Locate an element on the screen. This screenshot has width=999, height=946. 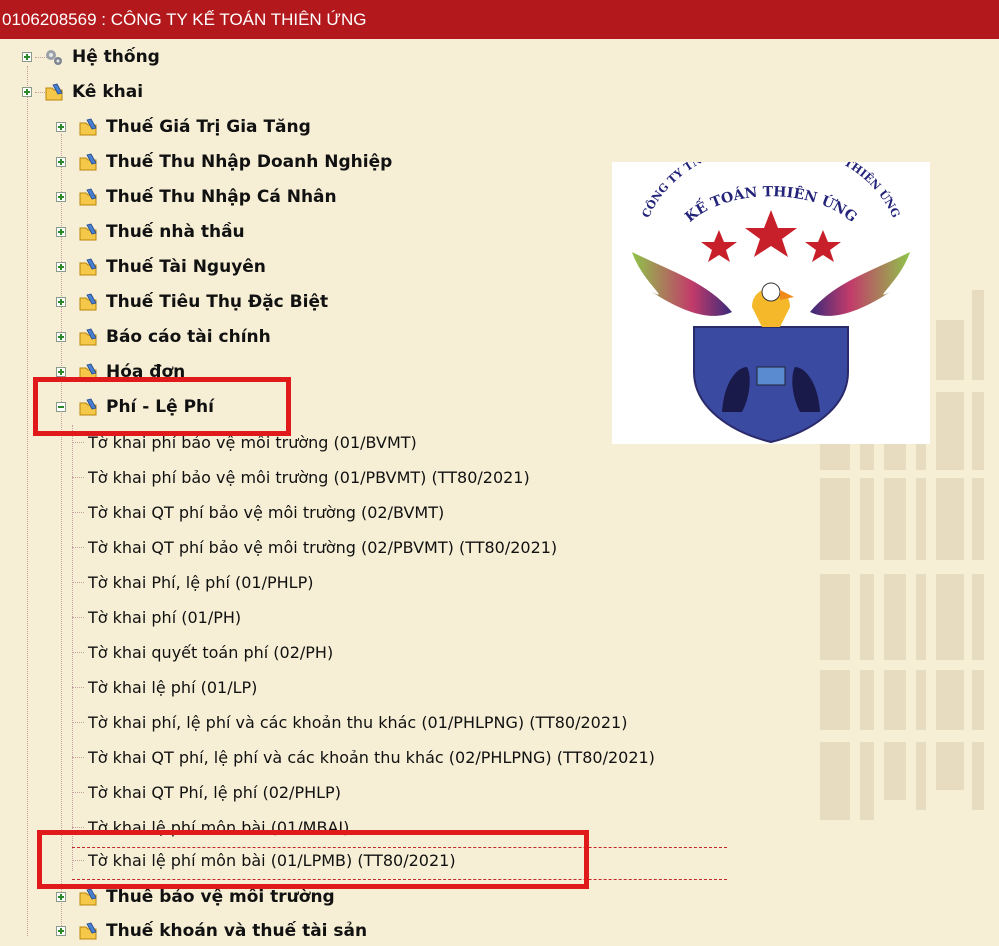
leaf-item: Tờ khai lệ phí (01/LP) is located at coordinates (164, 687).